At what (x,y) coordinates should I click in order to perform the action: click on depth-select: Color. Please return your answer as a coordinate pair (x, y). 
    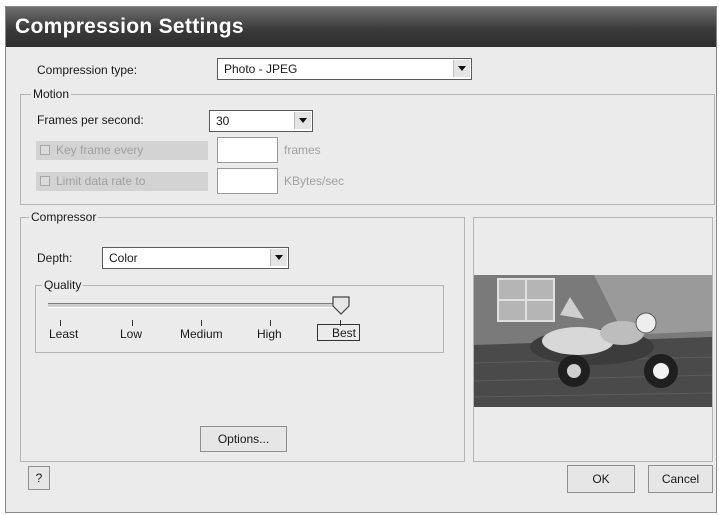
    Looking at the image, I should click on (195, 258).